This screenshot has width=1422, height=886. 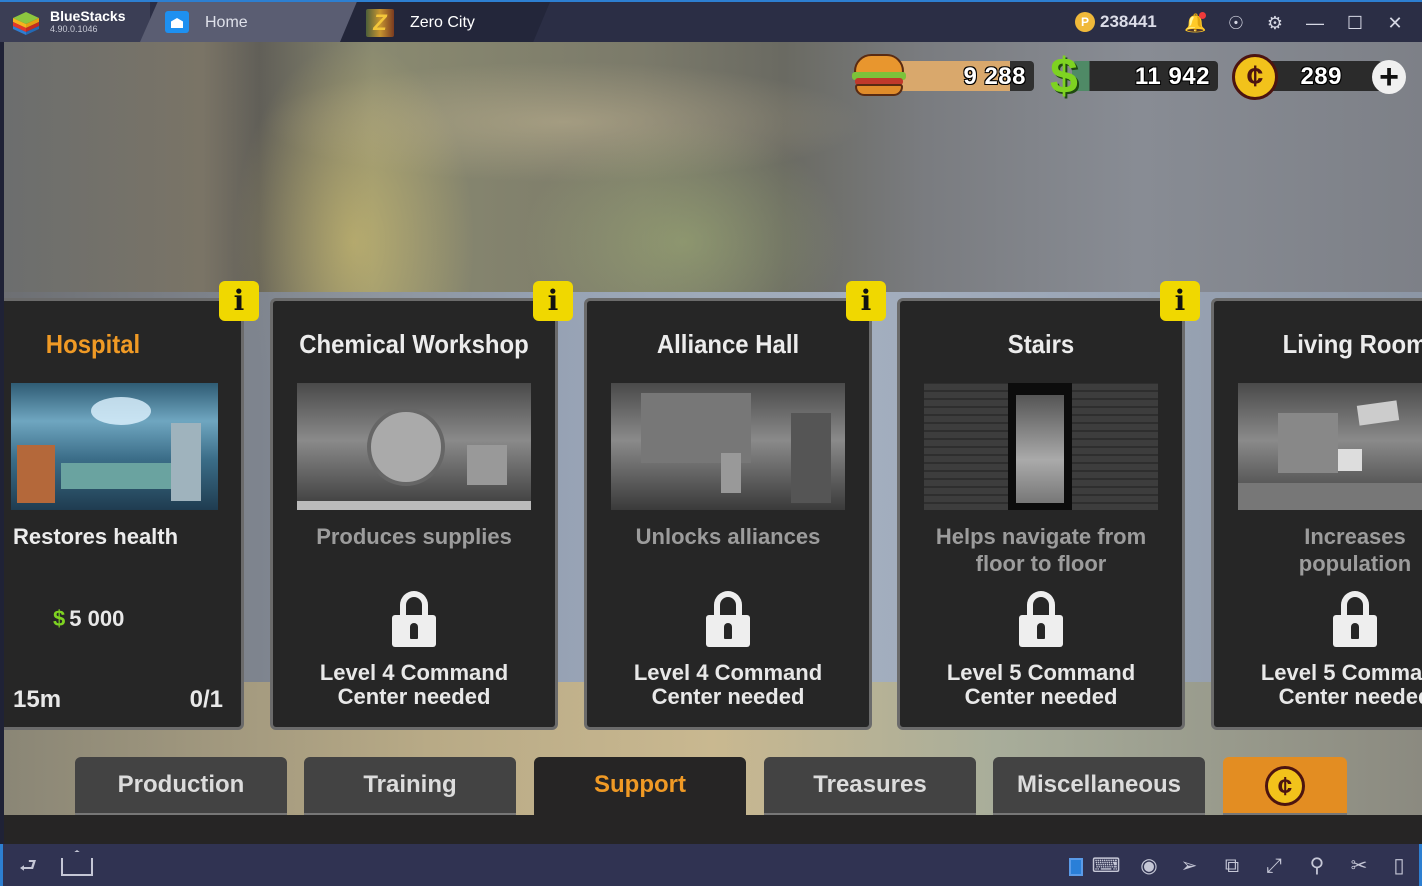 What do you see at coordinates (37, 699) in the screenshot?
I see `build-time: 15m` at bounding box center [37, 699].